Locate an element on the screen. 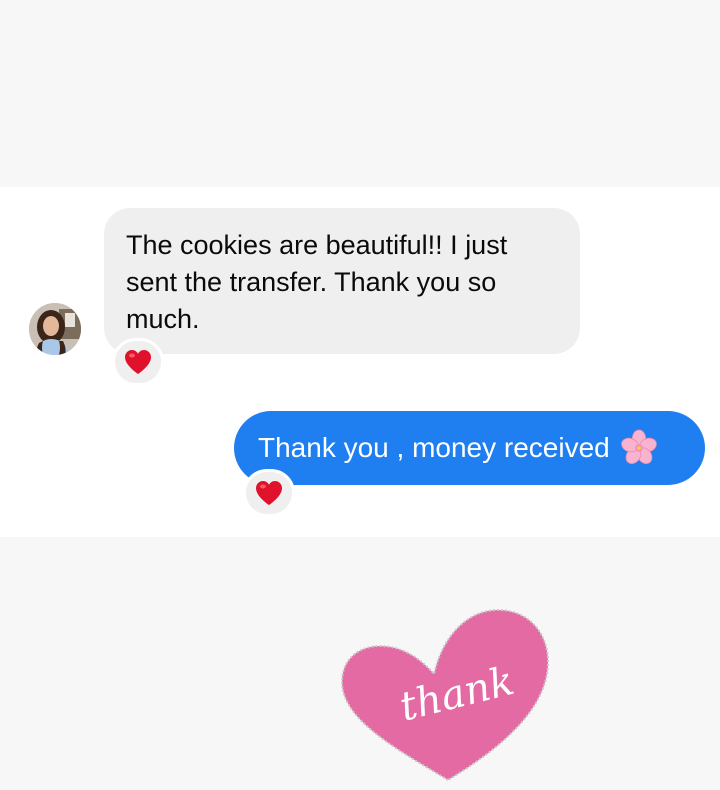  outgoing-message-text: Thank you , money received is located at coordinates (434, 447).